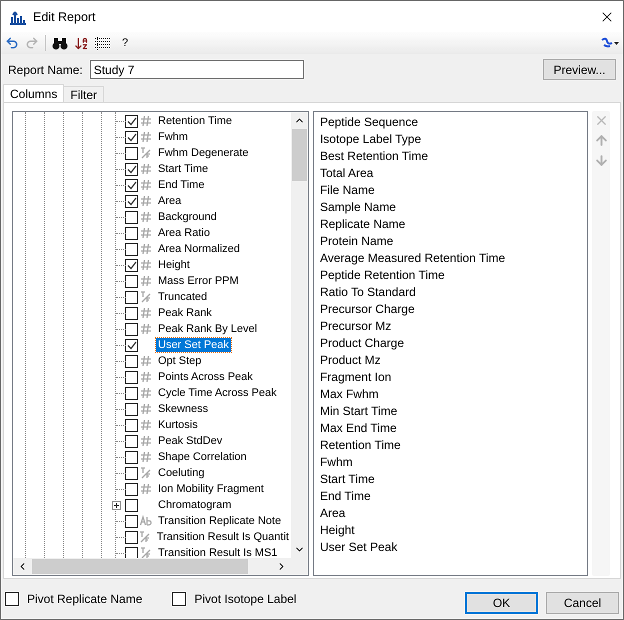  I want to click on tree-item: Points Across Peak, so click(205, 377).